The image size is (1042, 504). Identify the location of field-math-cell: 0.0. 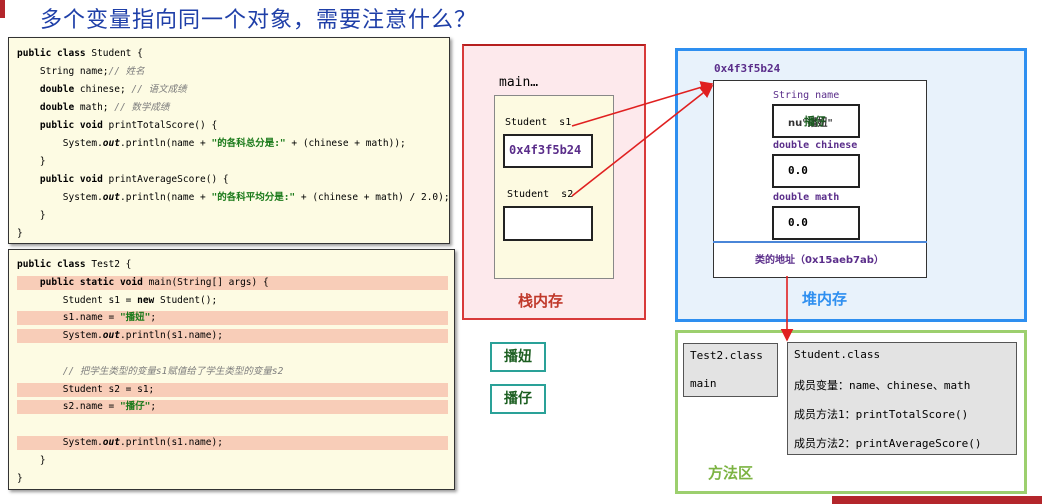
(816, 223).